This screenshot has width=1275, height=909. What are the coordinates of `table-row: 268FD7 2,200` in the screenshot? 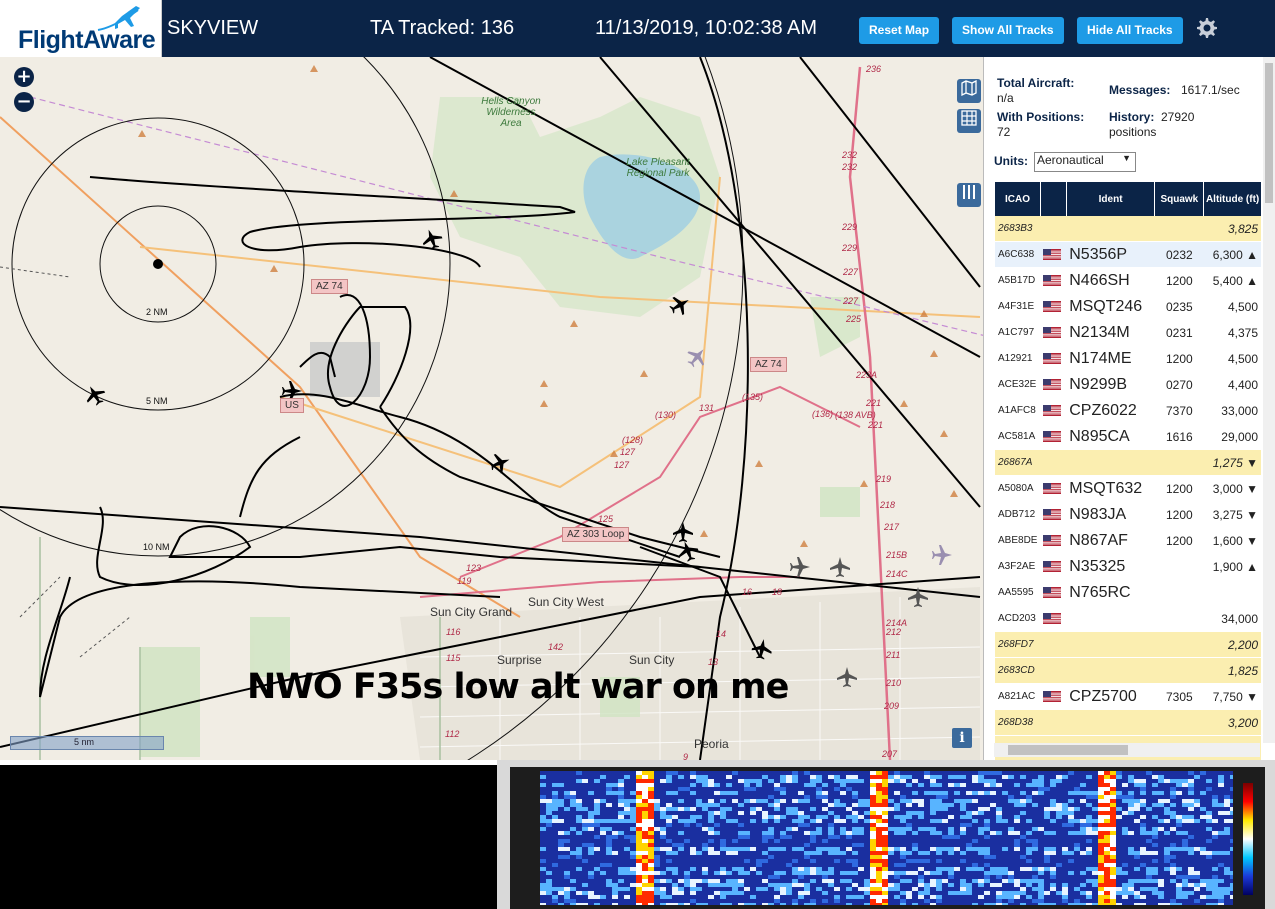 It's located at (1128, 644).